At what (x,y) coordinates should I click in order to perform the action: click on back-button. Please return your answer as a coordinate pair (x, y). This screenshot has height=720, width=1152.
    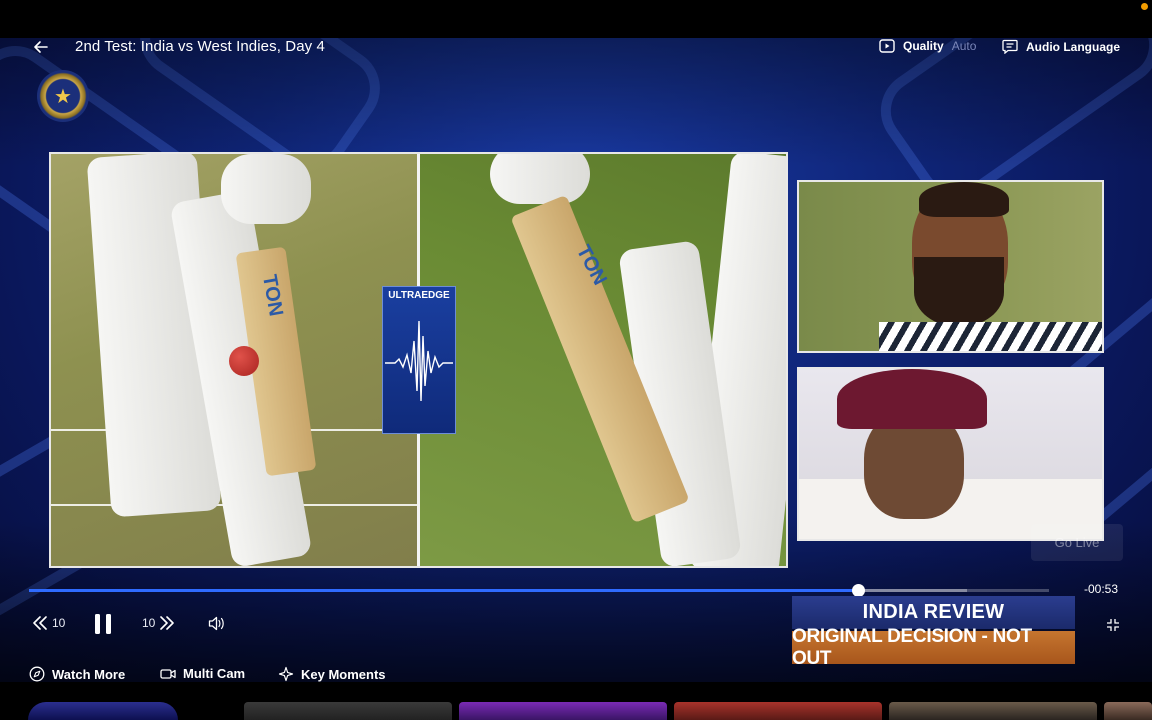
    Looking at the image, I should click on (41, 48).